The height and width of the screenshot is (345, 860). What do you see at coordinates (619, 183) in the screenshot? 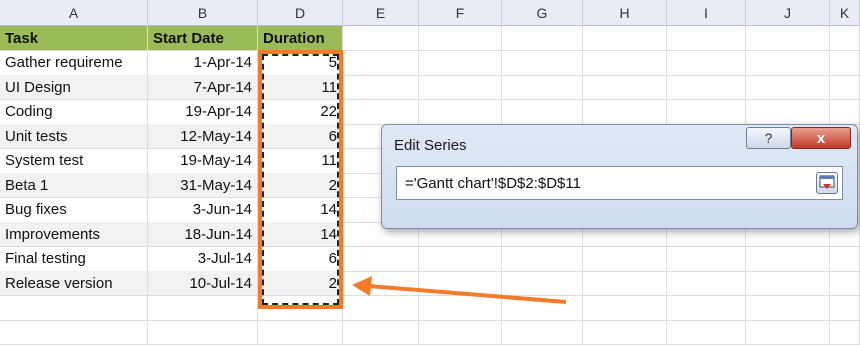
I see `series-values-input: ='Gantt chart'!$D$2:$D$11` at bounding box center [619, 183].